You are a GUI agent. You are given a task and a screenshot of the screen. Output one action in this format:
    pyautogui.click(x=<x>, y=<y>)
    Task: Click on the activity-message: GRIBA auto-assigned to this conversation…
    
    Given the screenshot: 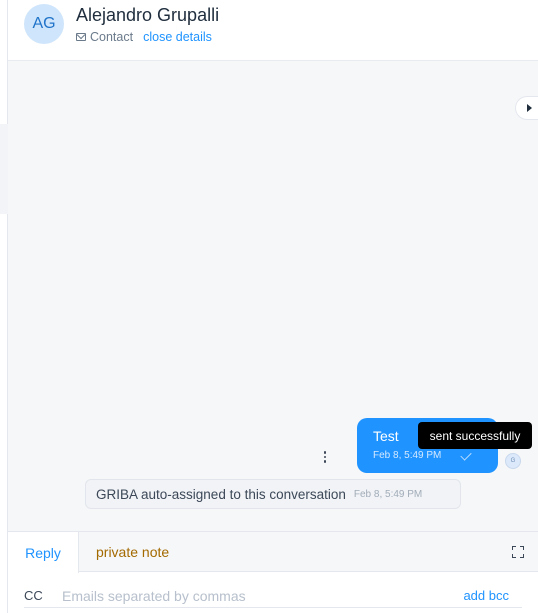 What is the action you would take?
    pyautogui.click(x=273, y=494)
    